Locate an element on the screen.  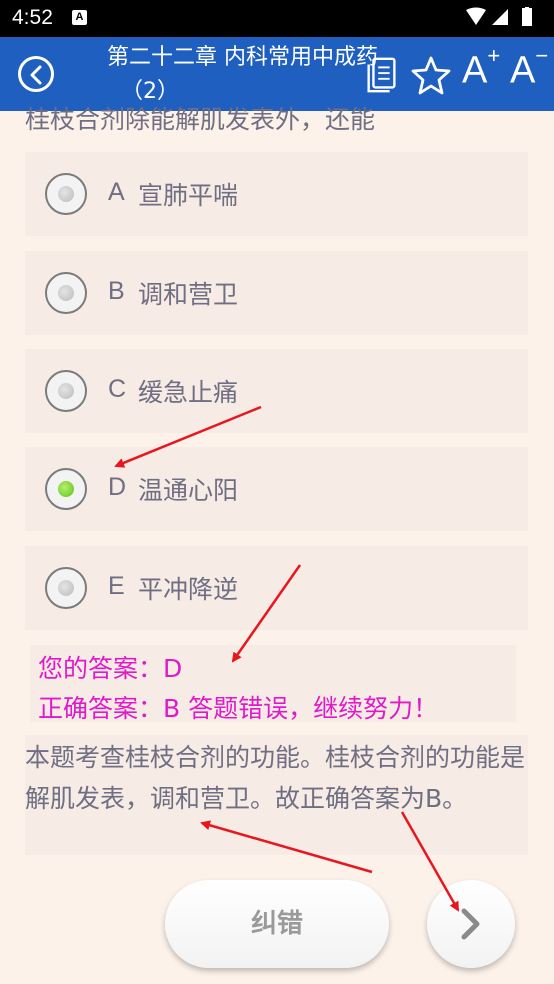
correct-answer: 正确答案：B 答题错误，继续努力！ is located at coordinates (238, 708).